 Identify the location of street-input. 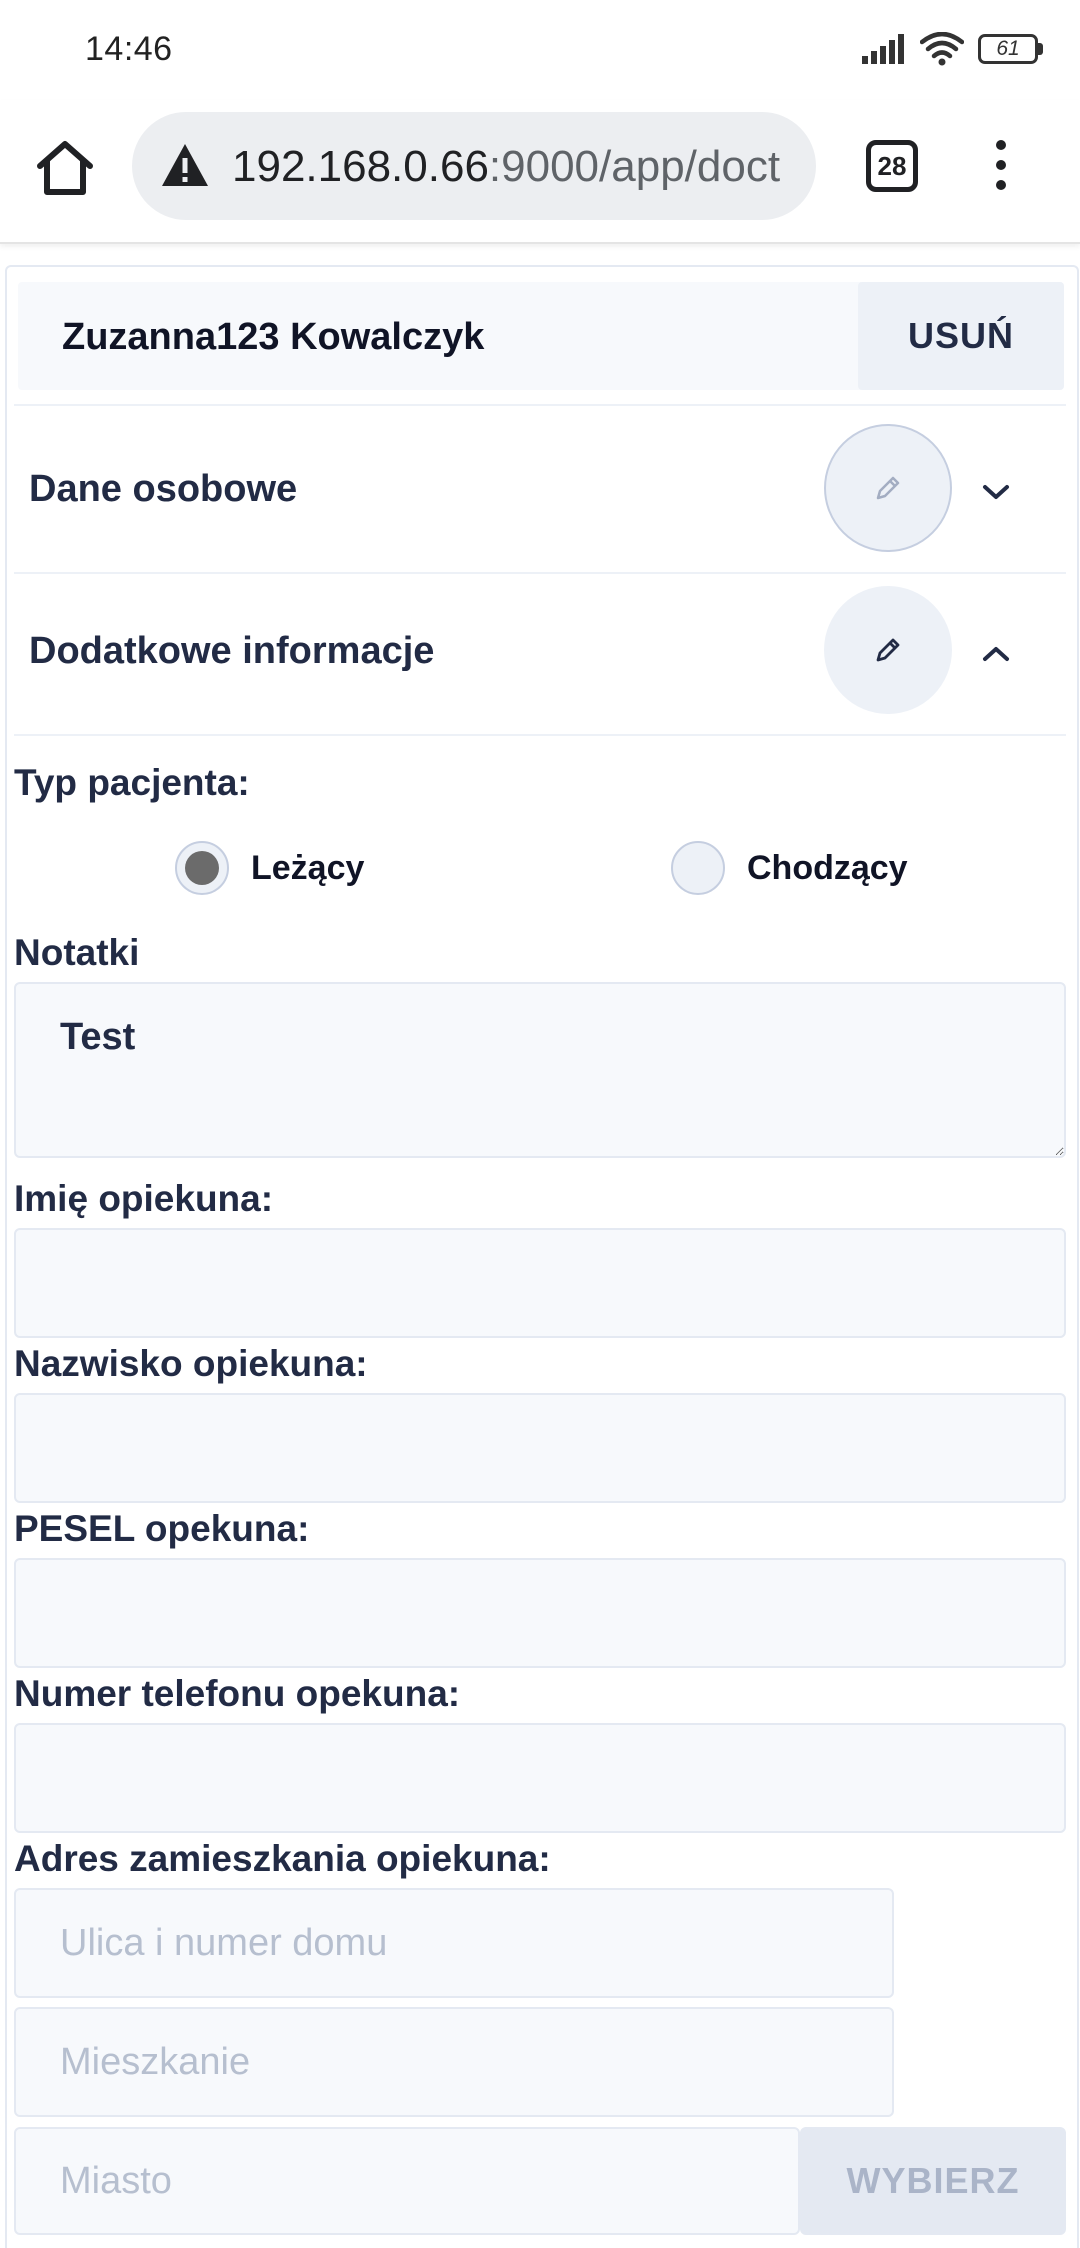
(454, 1943).